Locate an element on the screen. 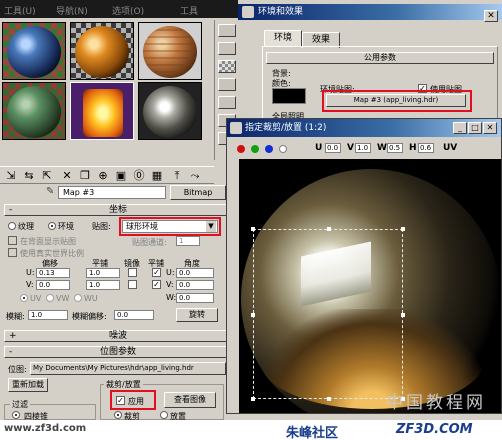 Image resolution: width=502 pixels, height=440 pixels. crop-radio is located at coordinates (118, 415).